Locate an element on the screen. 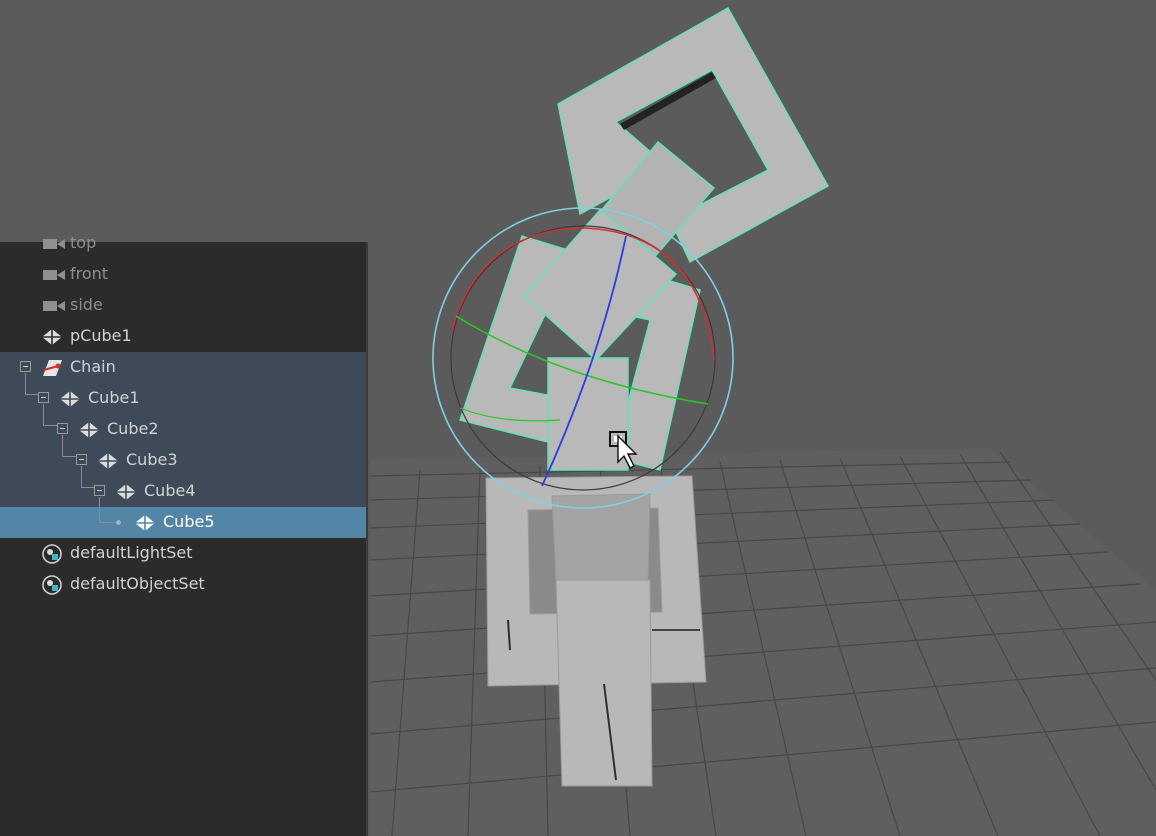  outliner-item-label: Cube5 is located at coordinates (189, 521).